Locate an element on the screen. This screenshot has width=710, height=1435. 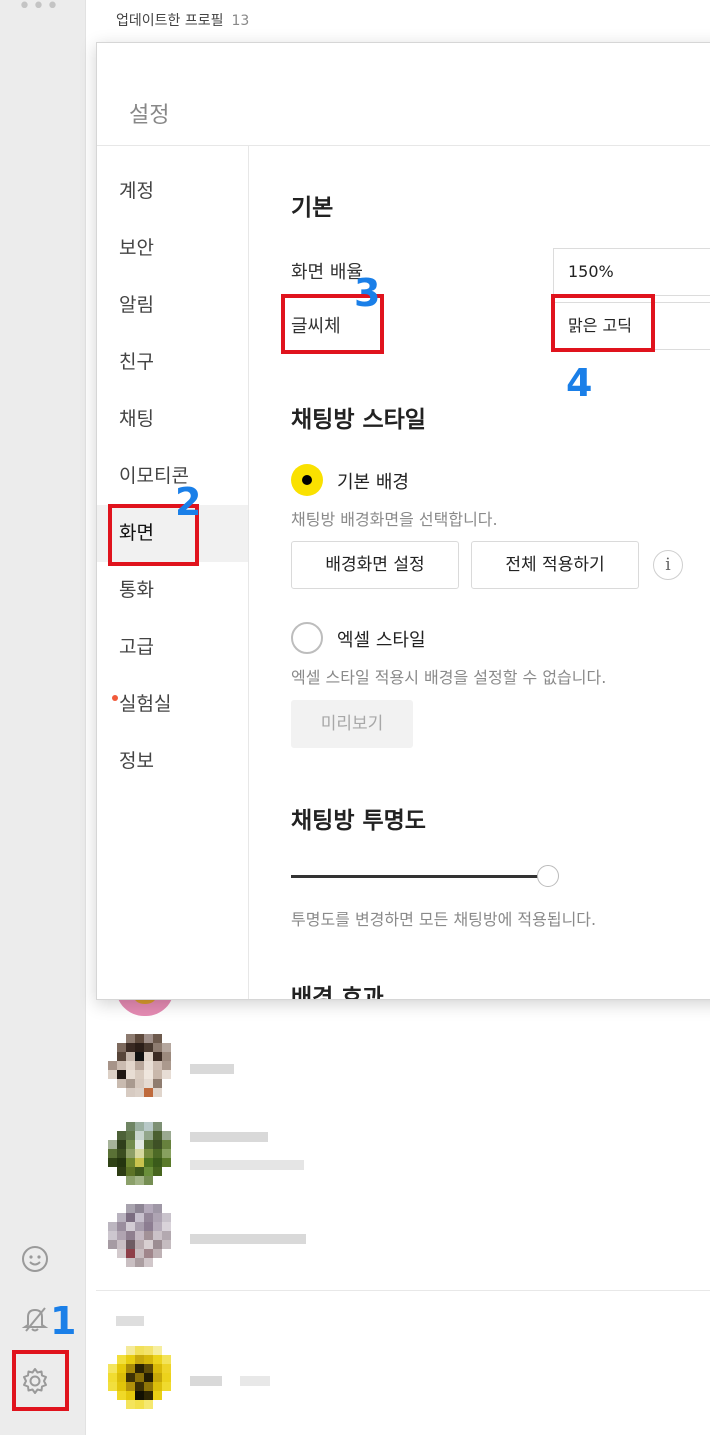
section-heading-transparency: 채팅방 투명도 is located at coordinates (358, 821).